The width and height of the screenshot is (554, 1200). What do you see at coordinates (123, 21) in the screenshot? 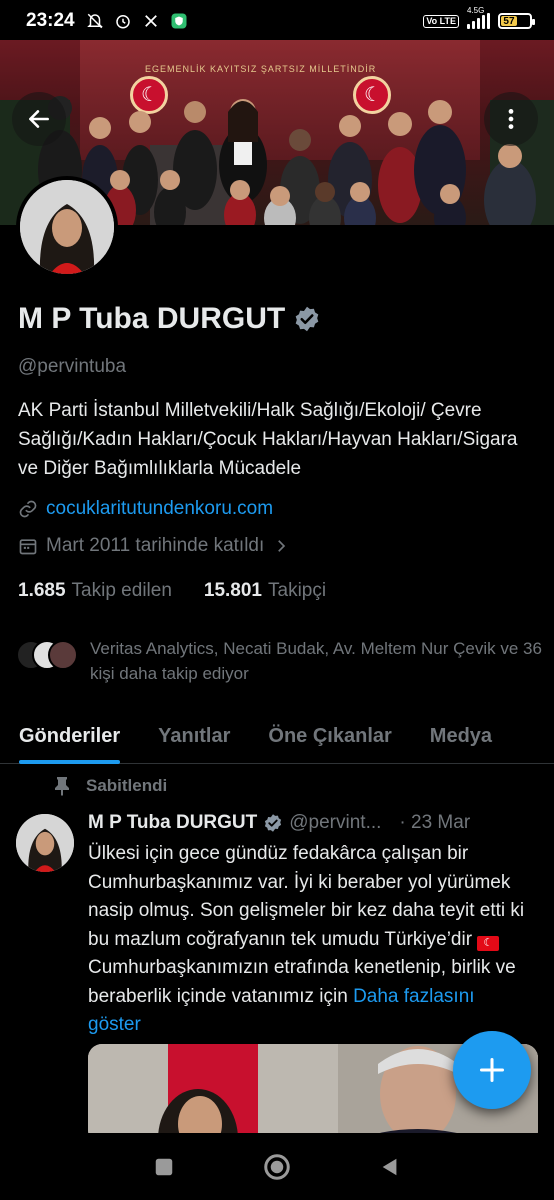
I see `alarm-icon` at bounding box center [123, 21].